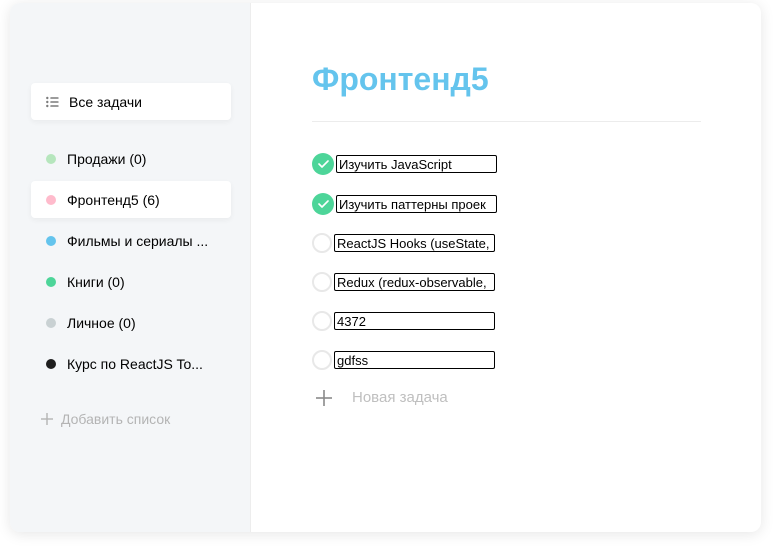 The width and height of the screenshot is (775, 548). I want to click on sidebar-item-books: Книги (0), so click(131, 281).